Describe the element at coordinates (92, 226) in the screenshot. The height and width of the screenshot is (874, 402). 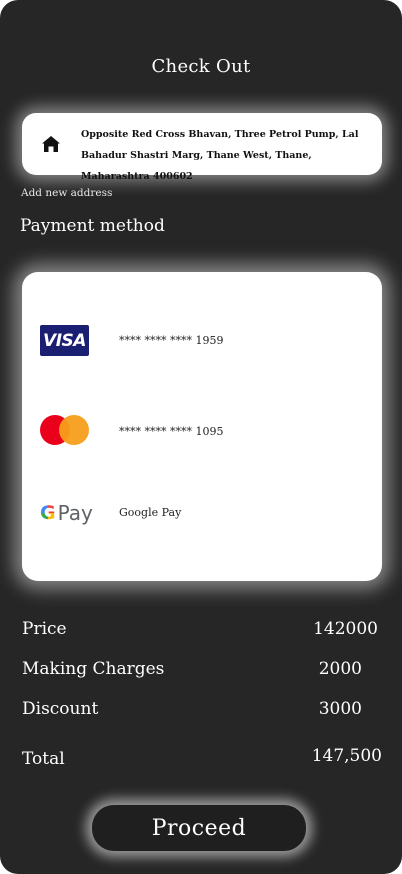
I see `payment-method-title: Payment method` at that location.